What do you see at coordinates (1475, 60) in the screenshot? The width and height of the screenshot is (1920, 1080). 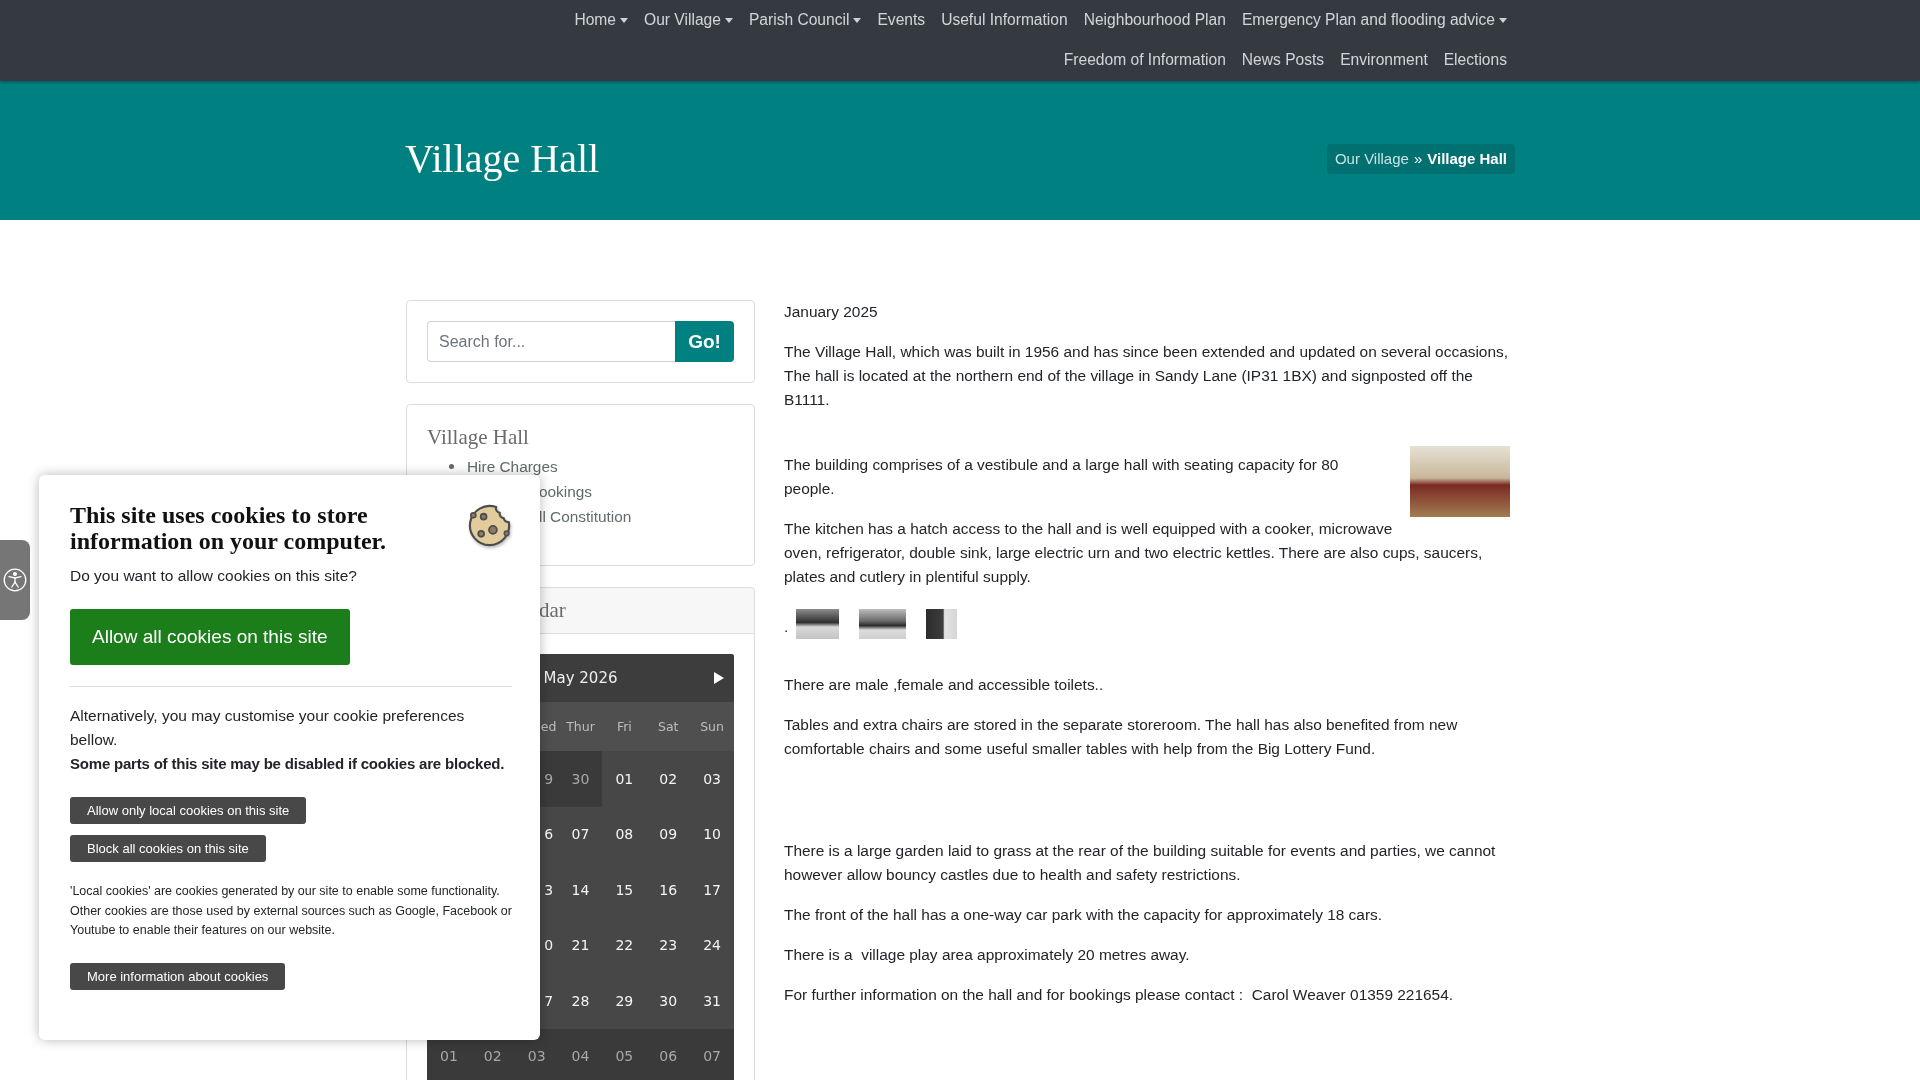 I see `nav-link: Elections` at bounding box center [1475, 60].